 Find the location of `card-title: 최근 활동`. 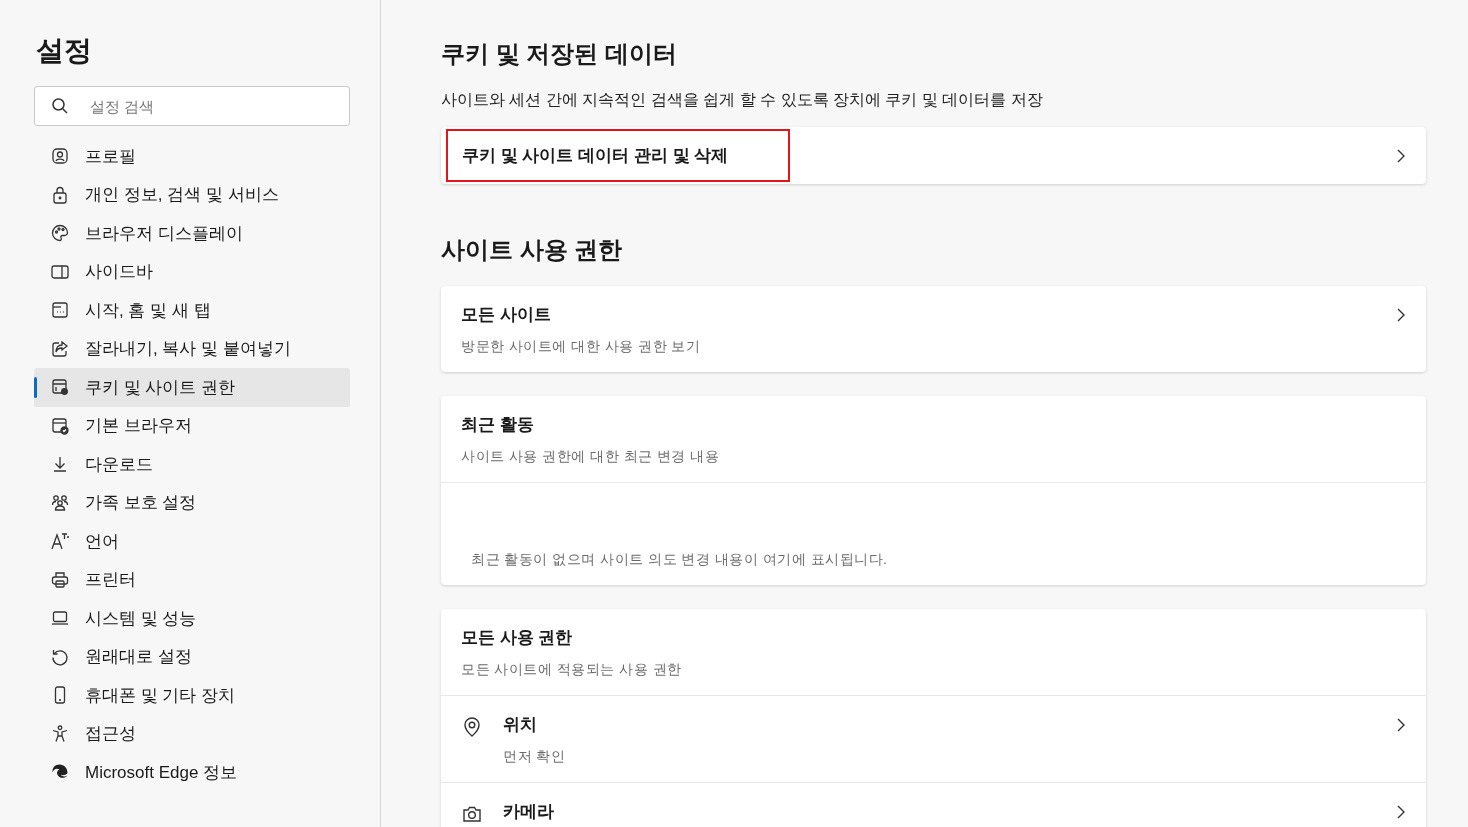

card-title: 최근 활동 is located at coordinates (497, 424).